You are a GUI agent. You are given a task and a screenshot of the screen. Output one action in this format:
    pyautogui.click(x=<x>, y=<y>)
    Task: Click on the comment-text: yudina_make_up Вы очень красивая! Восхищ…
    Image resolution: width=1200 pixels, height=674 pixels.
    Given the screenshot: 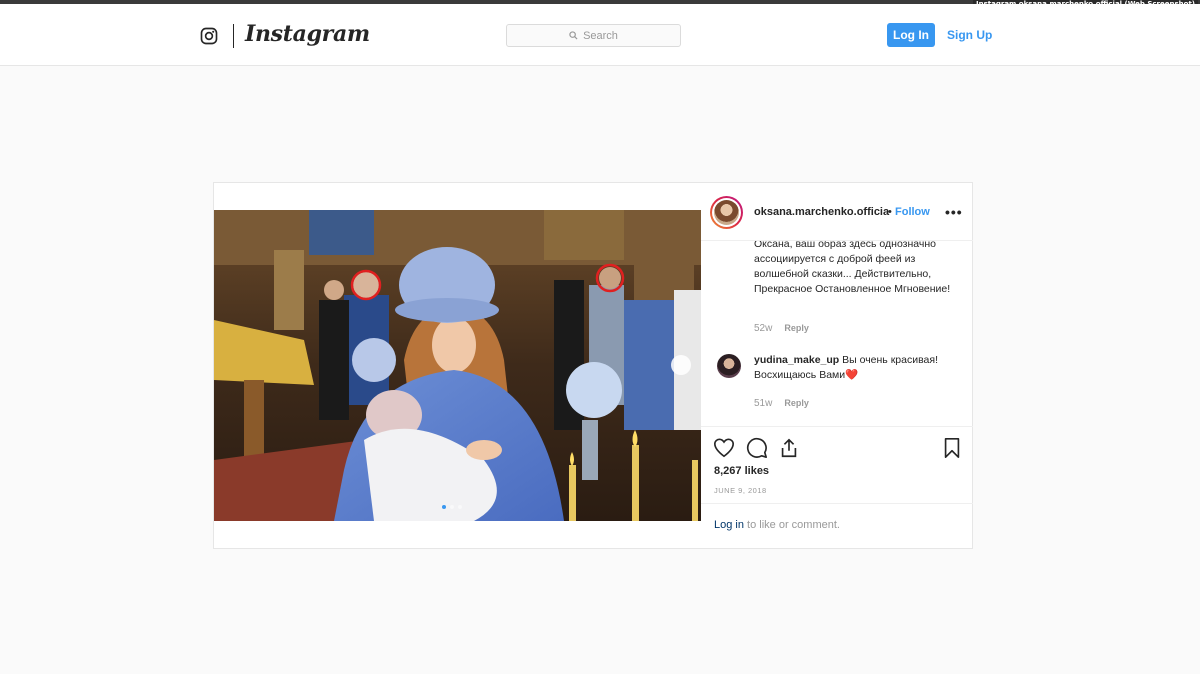 What is the action you would take?
    pyautogui.click(x=859, y=368)
    